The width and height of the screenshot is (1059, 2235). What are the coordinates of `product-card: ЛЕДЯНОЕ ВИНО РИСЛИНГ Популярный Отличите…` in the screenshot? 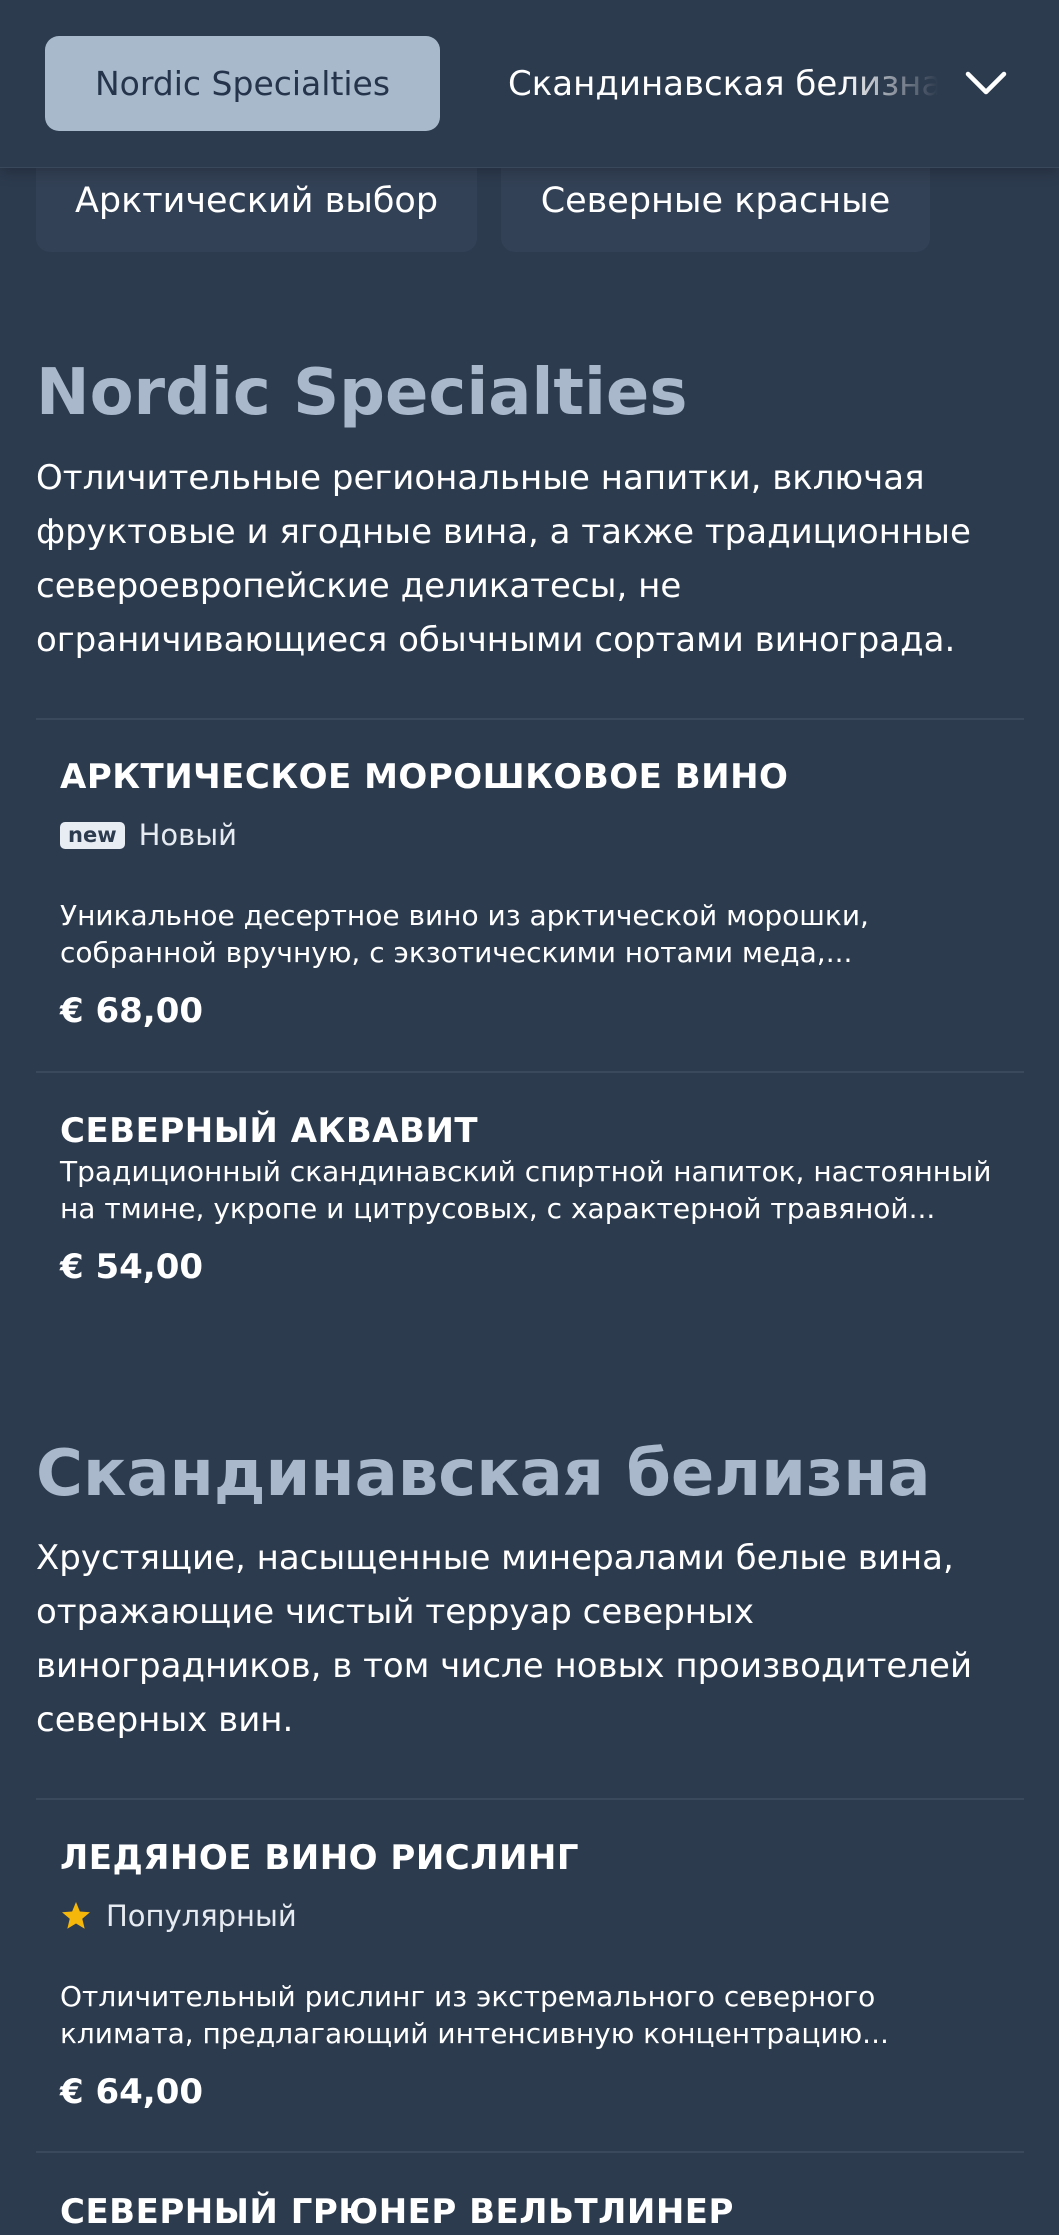 It's located at (535, 1975).